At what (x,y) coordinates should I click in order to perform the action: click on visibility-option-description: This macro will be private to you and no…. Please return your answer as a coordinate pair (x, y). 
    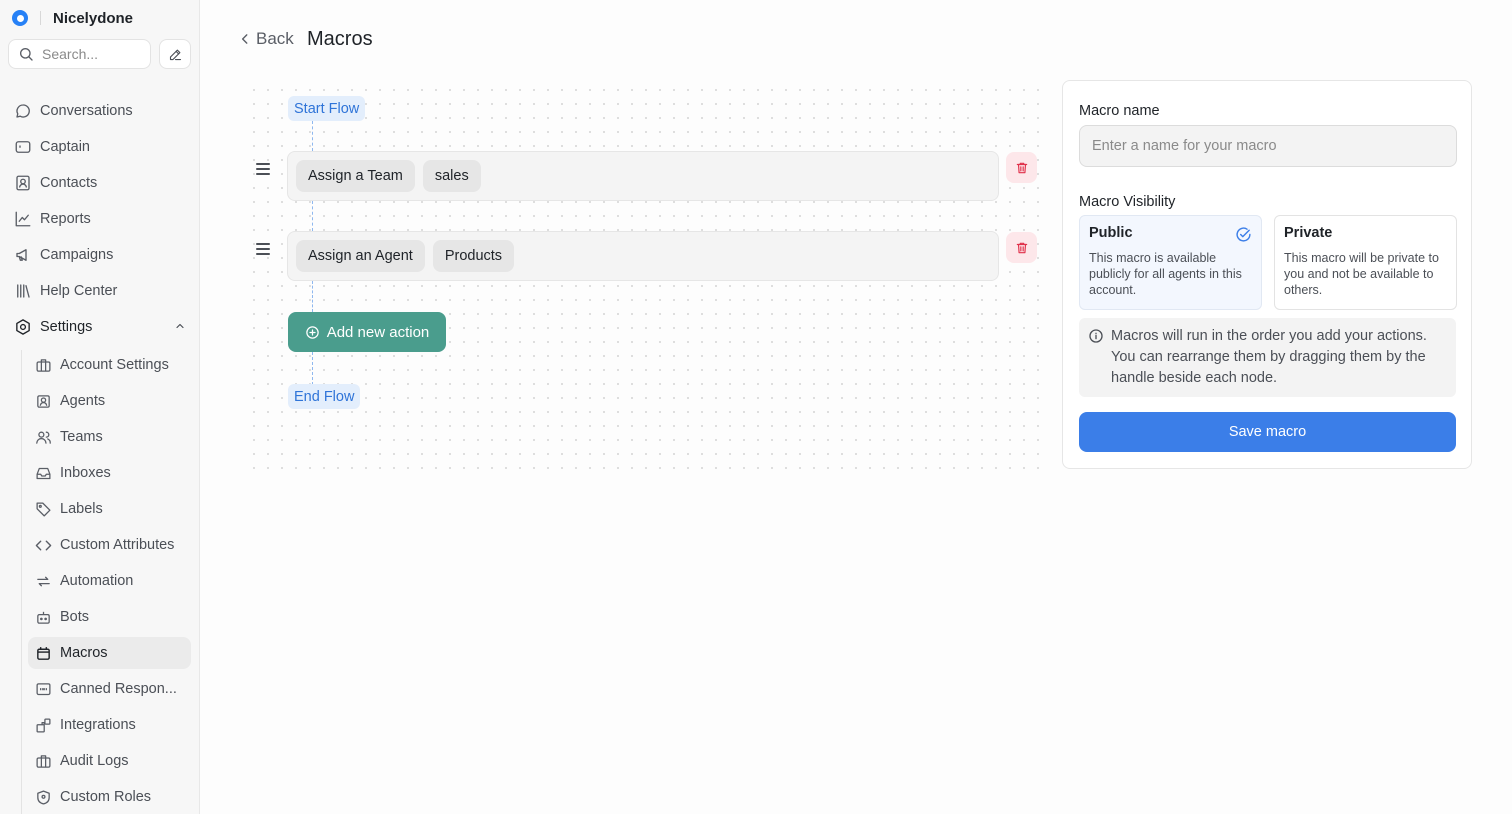
    Looking at the image, I should click on (1361, 274).